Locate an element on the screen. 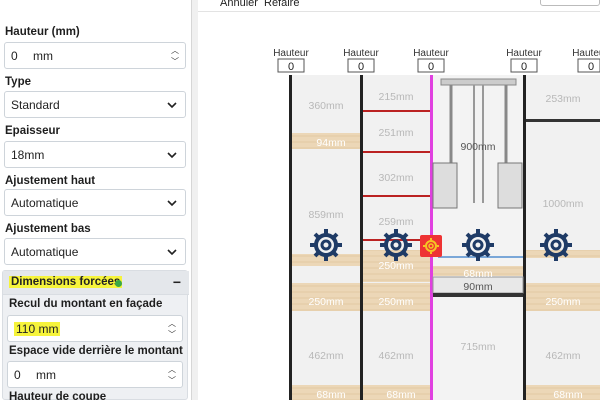 The image size is (600, 400). status-dot-icon is located at coordinates (118, 283).